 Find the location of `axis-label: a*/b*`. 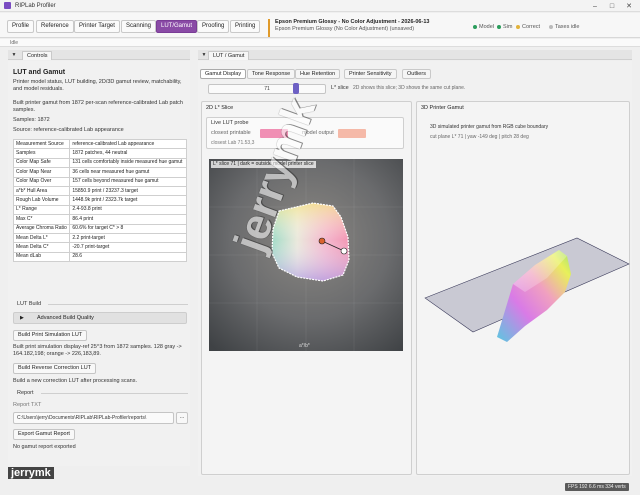

axis-label: a*/b* is located at coordinates (304, 346).